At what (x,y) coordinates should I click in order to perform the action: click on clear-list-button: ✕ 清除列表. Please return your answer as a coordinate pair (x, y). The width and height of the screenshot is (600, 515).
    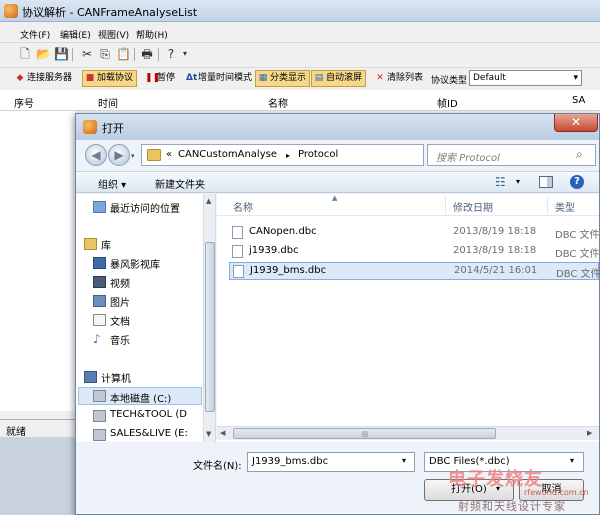
    Looking at the image, I should click on (399, 78).